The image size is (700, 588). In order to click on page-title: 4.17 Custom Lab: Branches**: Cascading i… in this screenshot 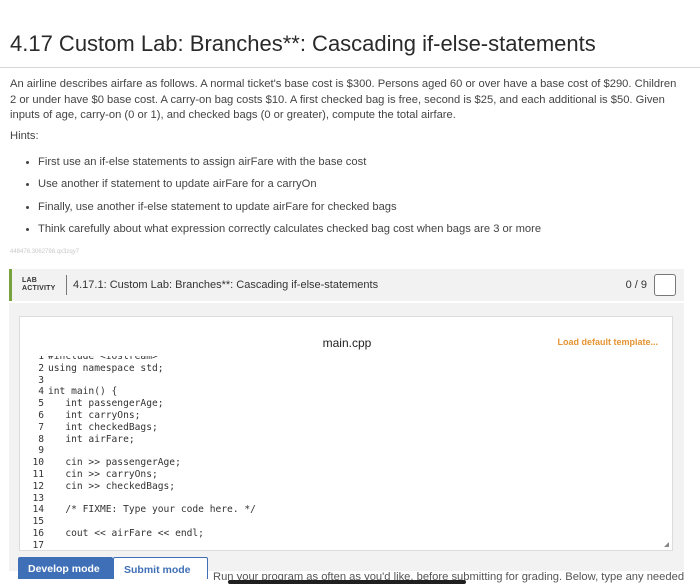, I will do `click(303, 43)`.